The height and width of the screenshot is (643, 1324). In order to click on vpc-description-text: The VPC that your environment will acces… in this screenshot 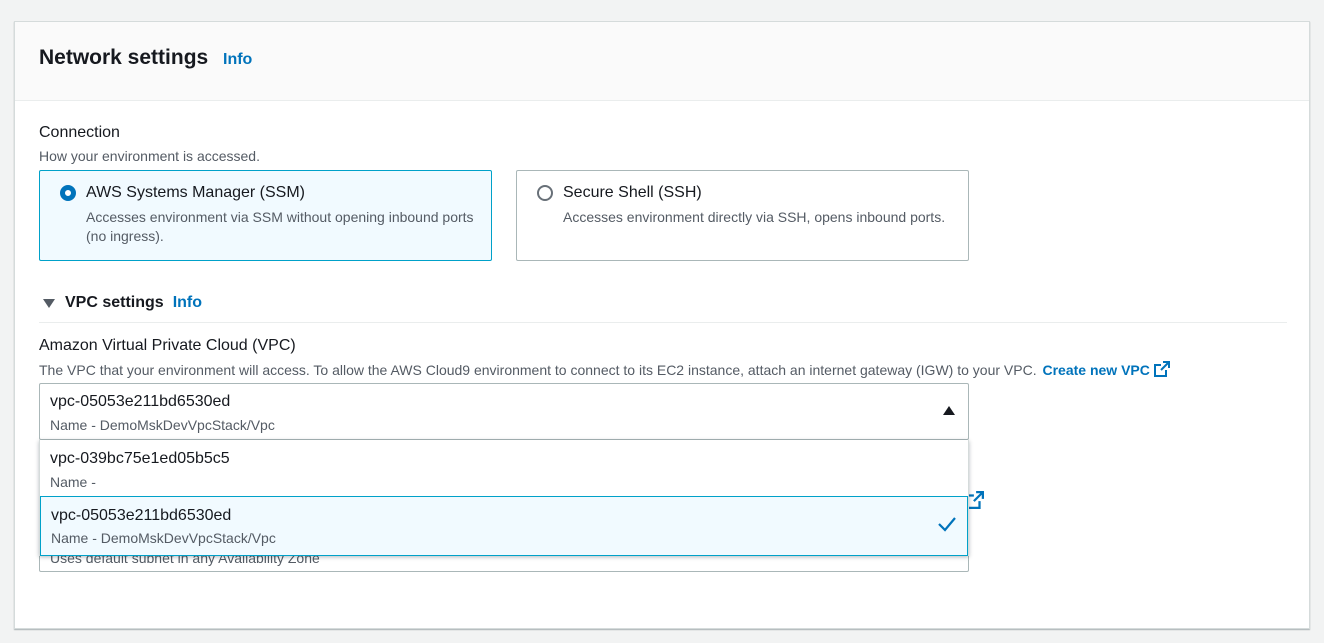, I will do `click(538, 370)`.